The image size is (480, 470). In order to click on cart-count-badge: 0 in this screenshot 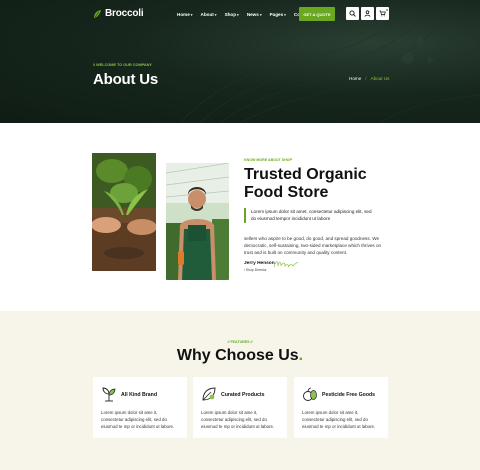, I will do `click(387, 10)`.